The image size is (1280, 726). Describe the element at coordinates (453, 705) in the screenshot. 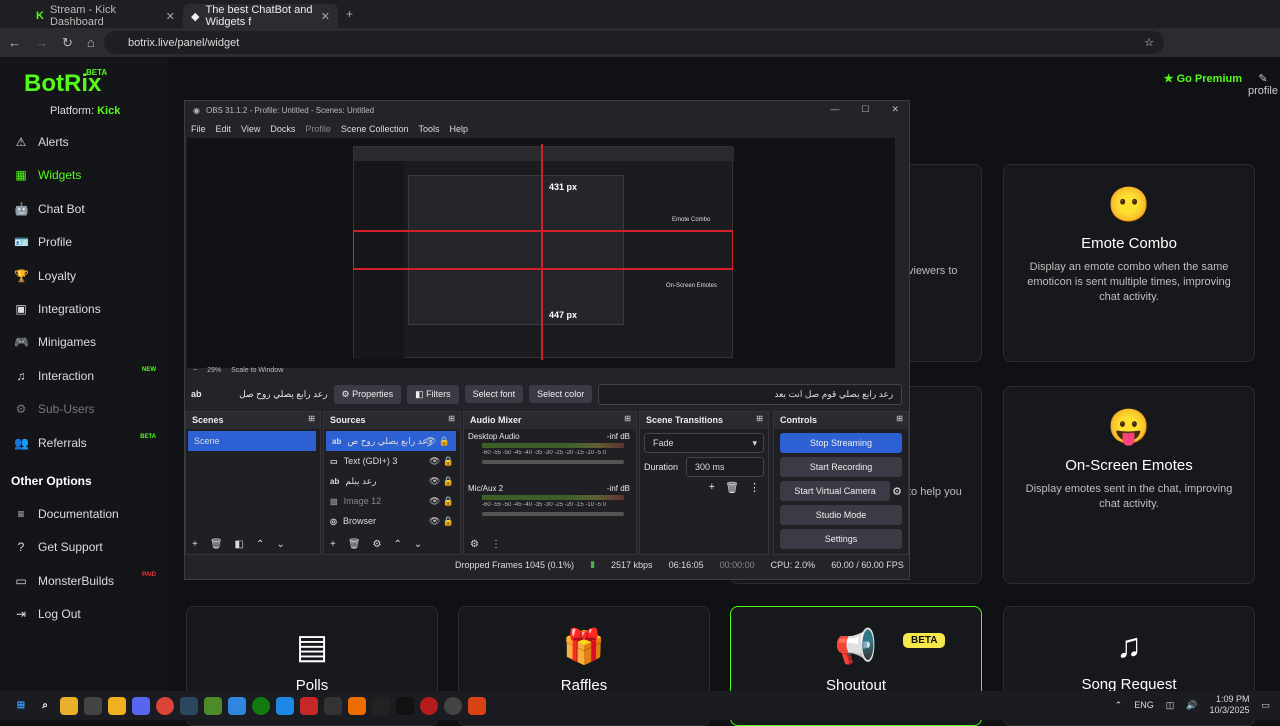

I see `obs-icon` at that location.